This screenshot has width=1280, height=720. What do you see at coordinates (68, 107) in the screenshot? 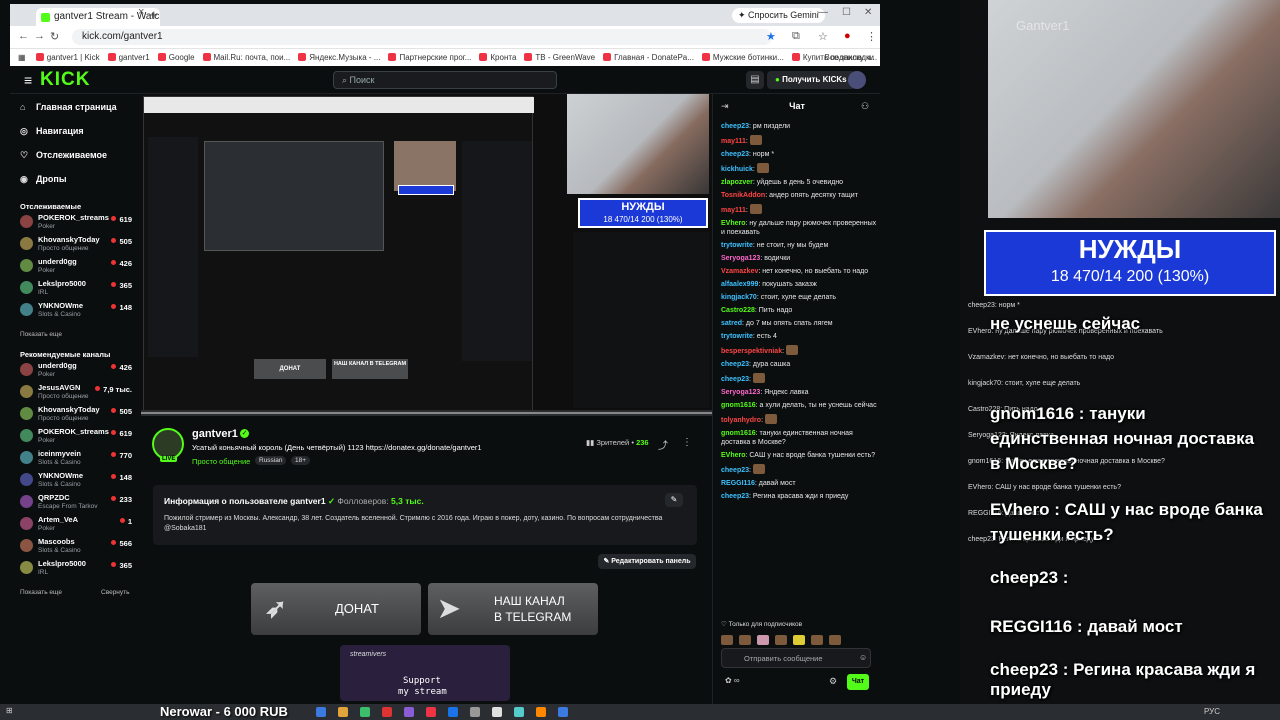
I see `nav-item: ⌂ Главная страница` at bounding box center [68, 107].